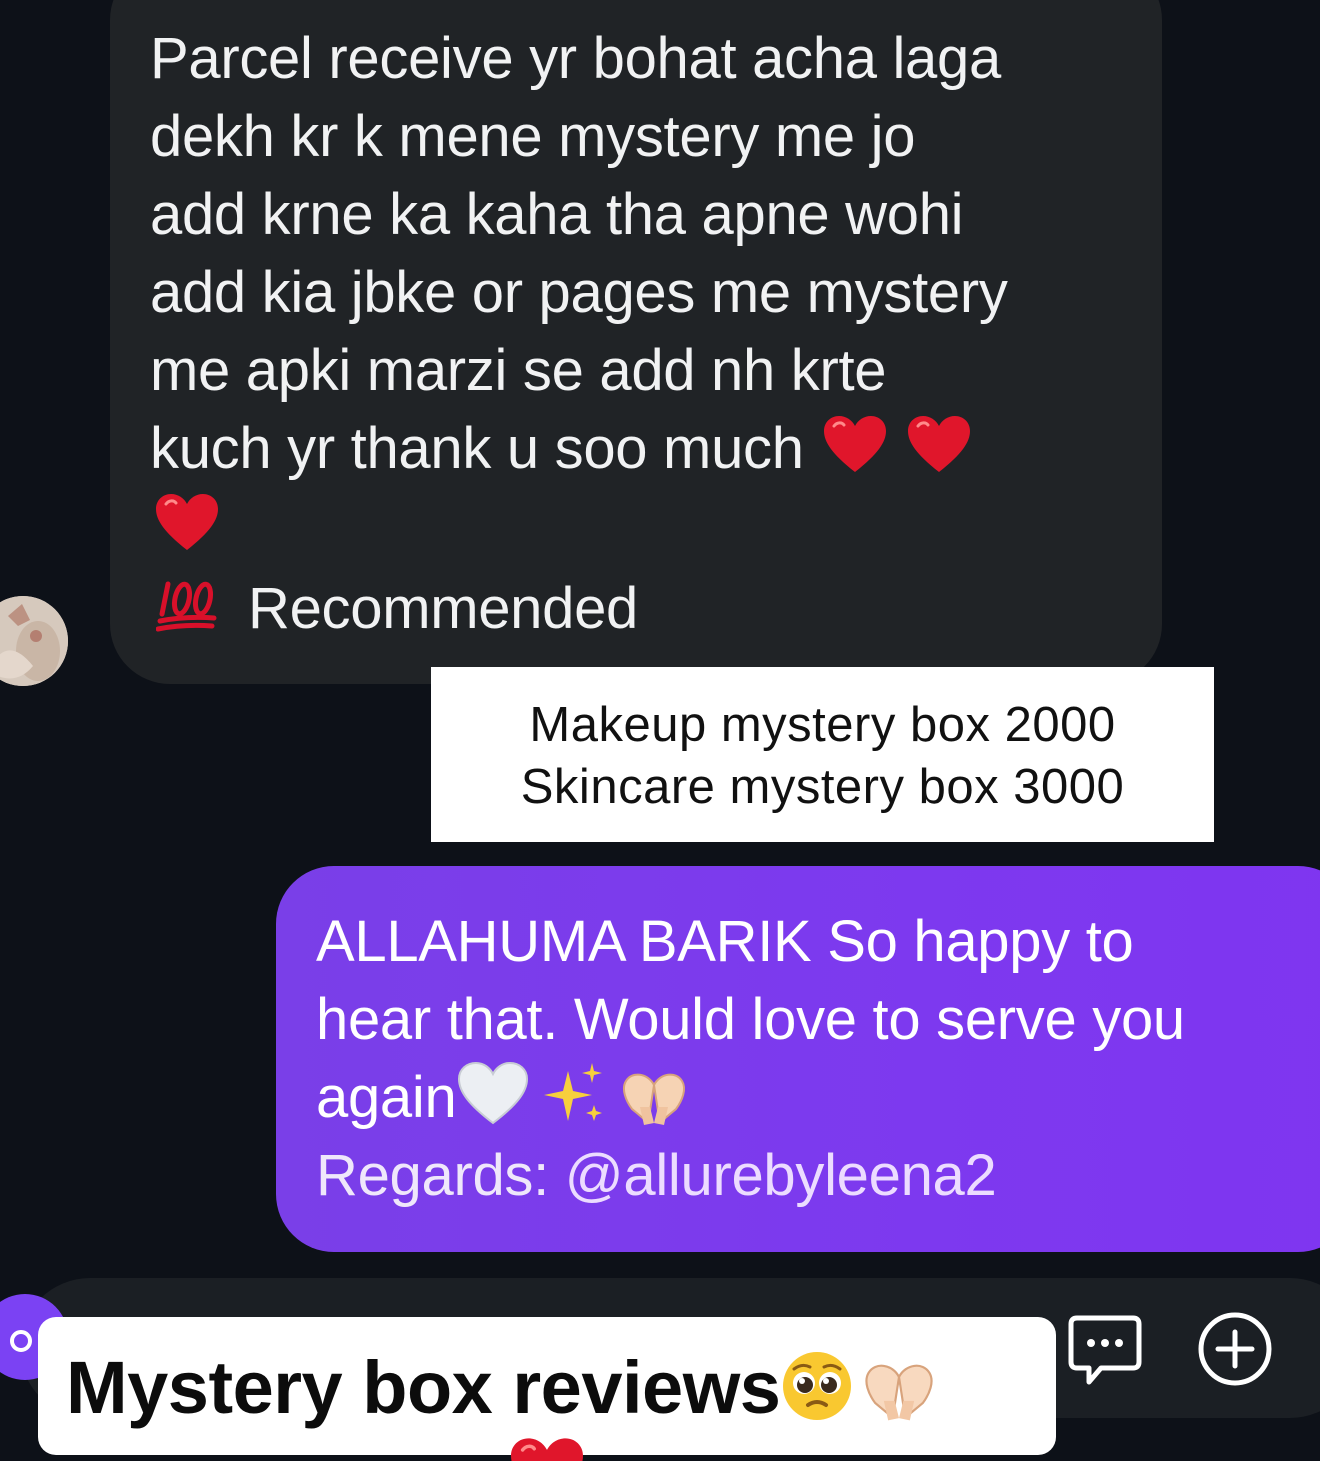  I want to click on regards-label: Regards:, so click(432, 1175).